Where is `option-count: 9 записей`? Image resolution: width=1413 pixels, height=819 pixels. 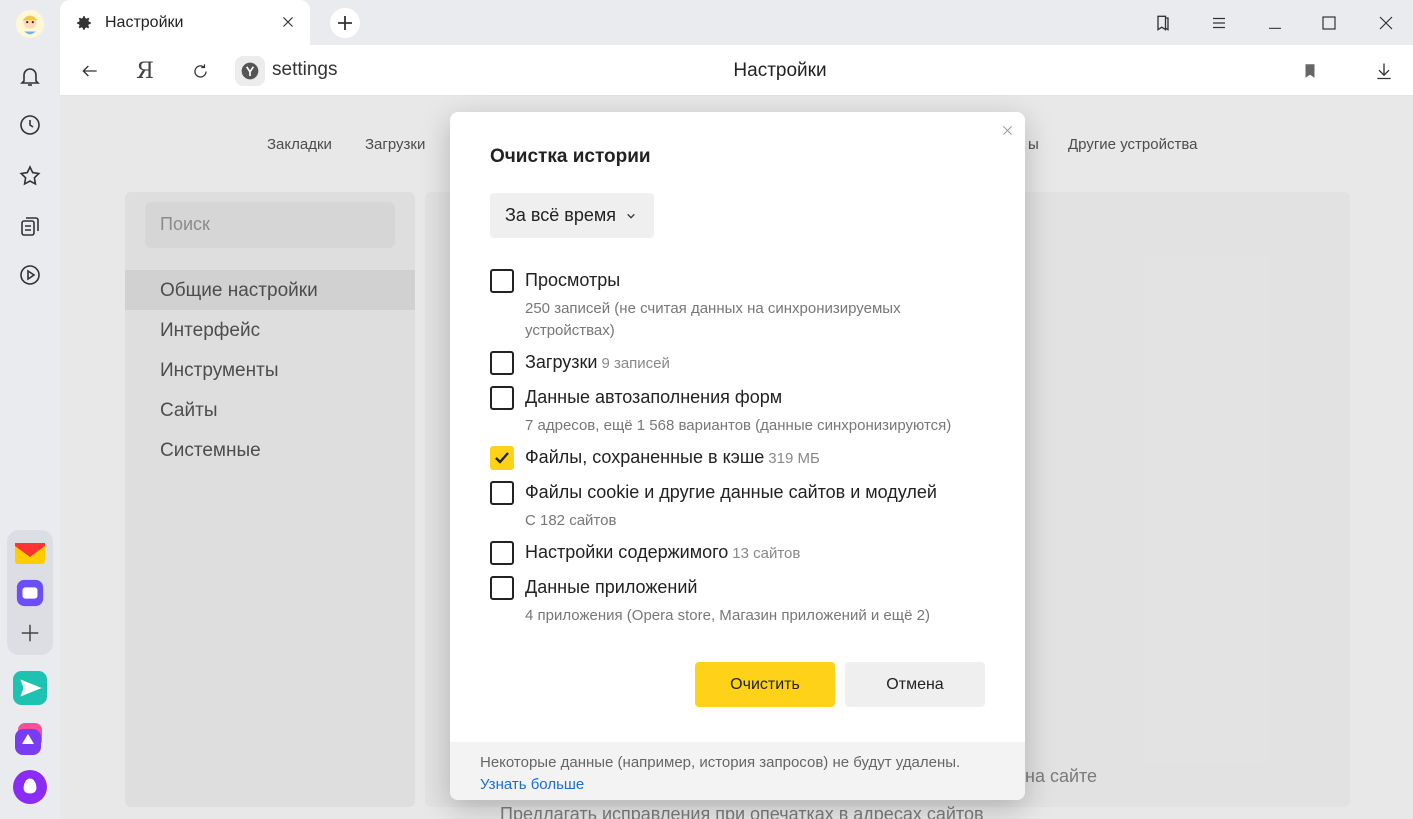
option-count: 9 записей is located at coordinates (635, 363).